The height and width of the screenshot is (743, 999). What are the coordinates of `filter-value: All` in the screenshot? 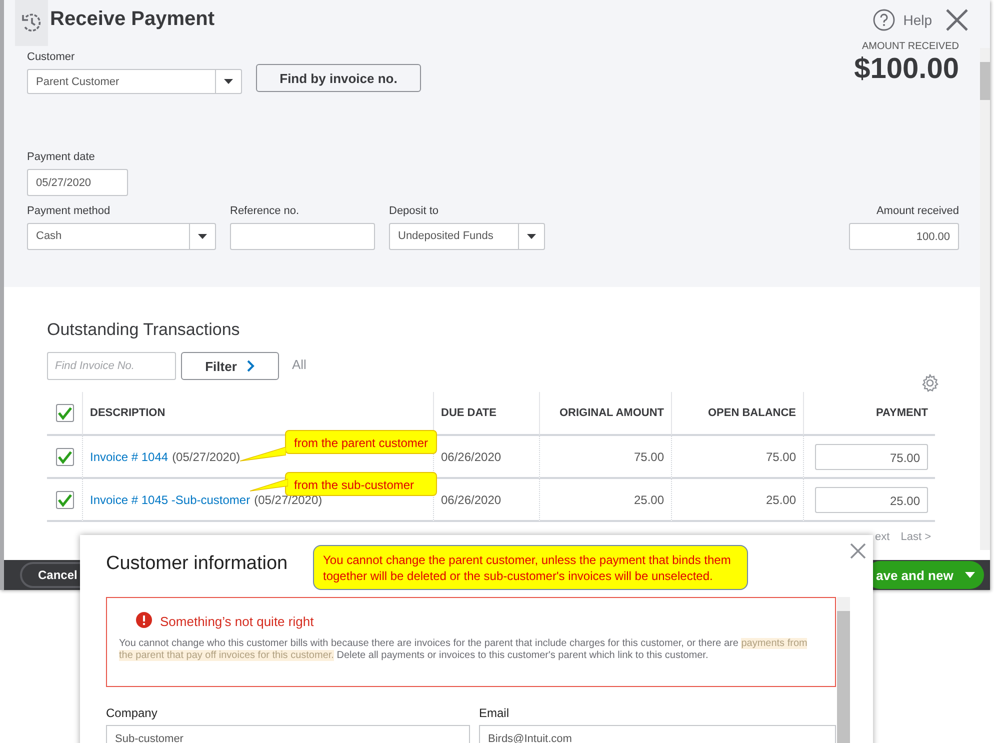 It's located at (299, 364).